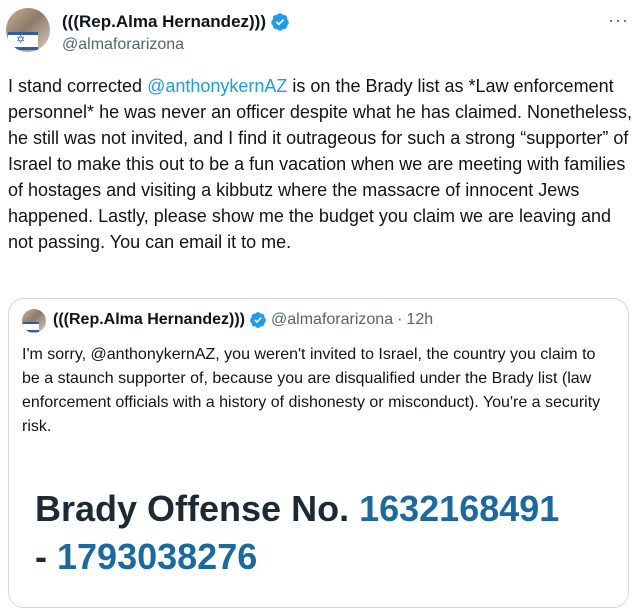 This screenshot has height=608, width=643. Describe the element at coordinates (34, 321) in the screenshot. I see `quote-author-avatar` at that location.